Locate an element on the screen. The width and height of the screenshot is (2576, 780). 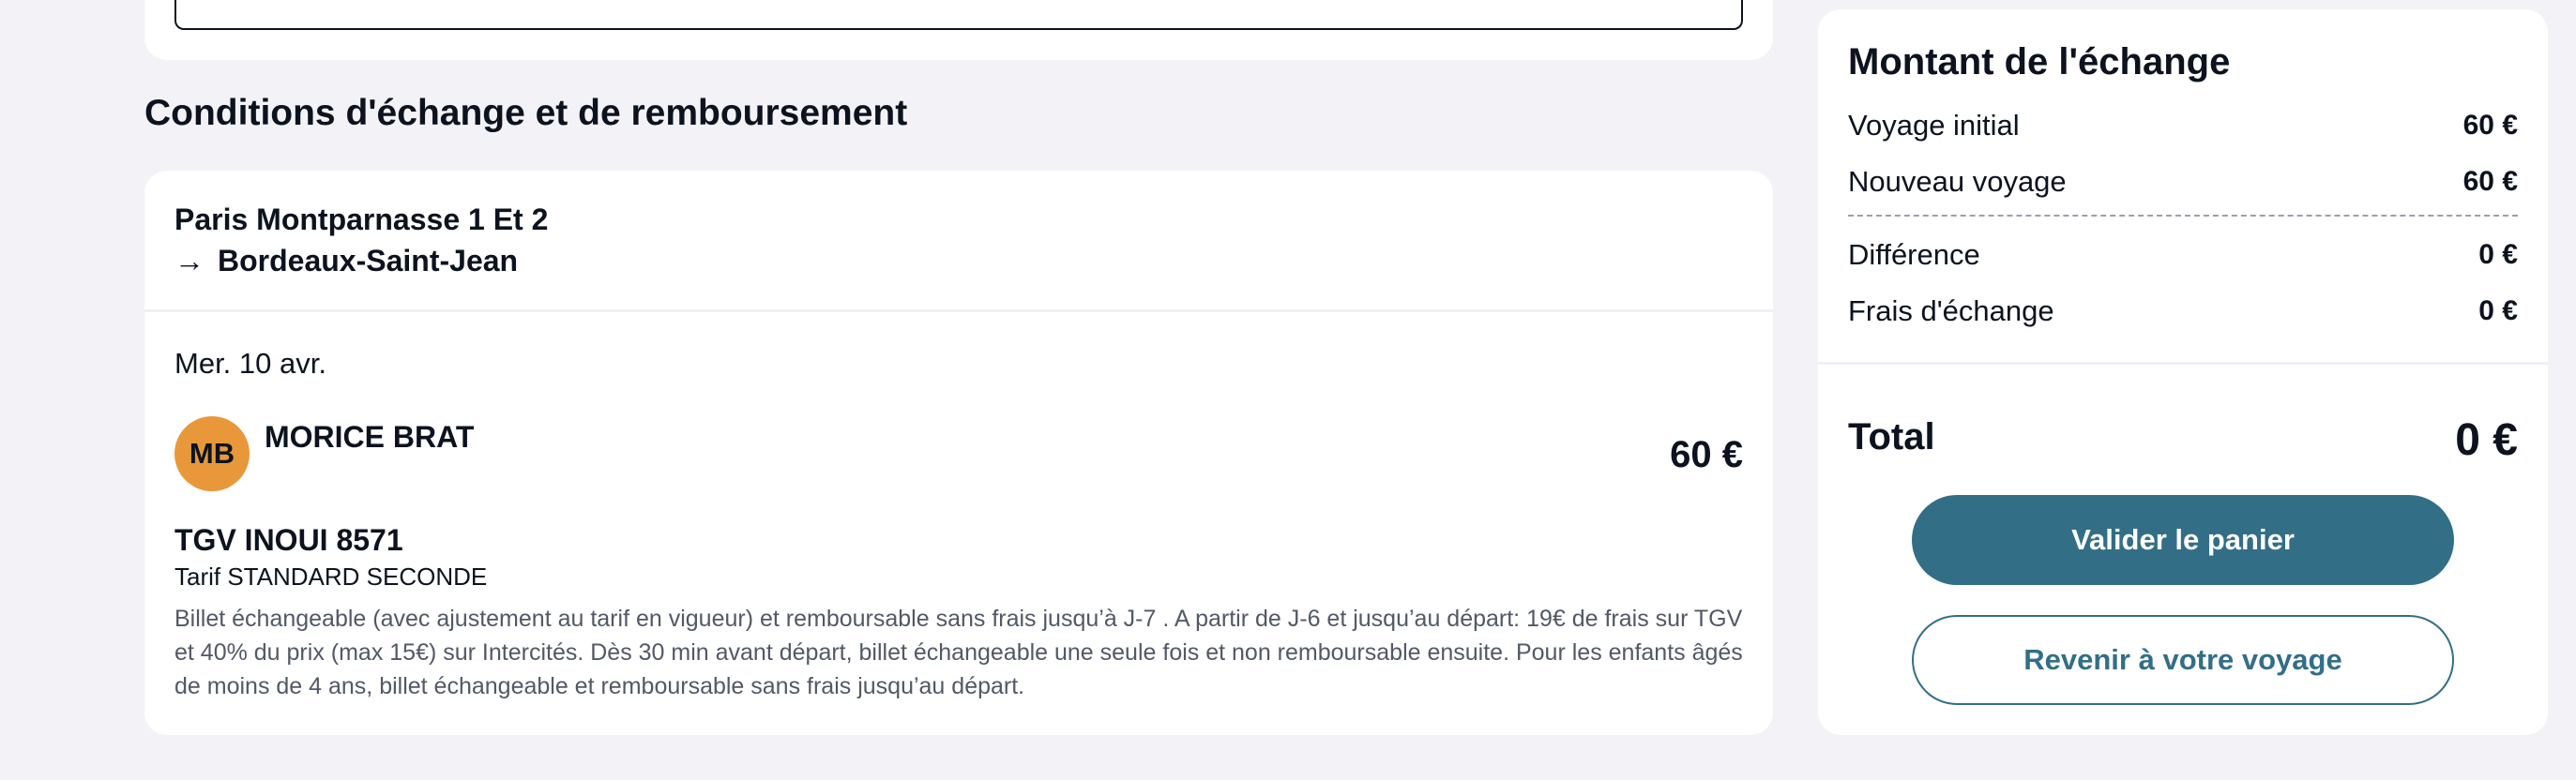
summary-row-label: Voyage initial is located at coordinates (1934, 125).